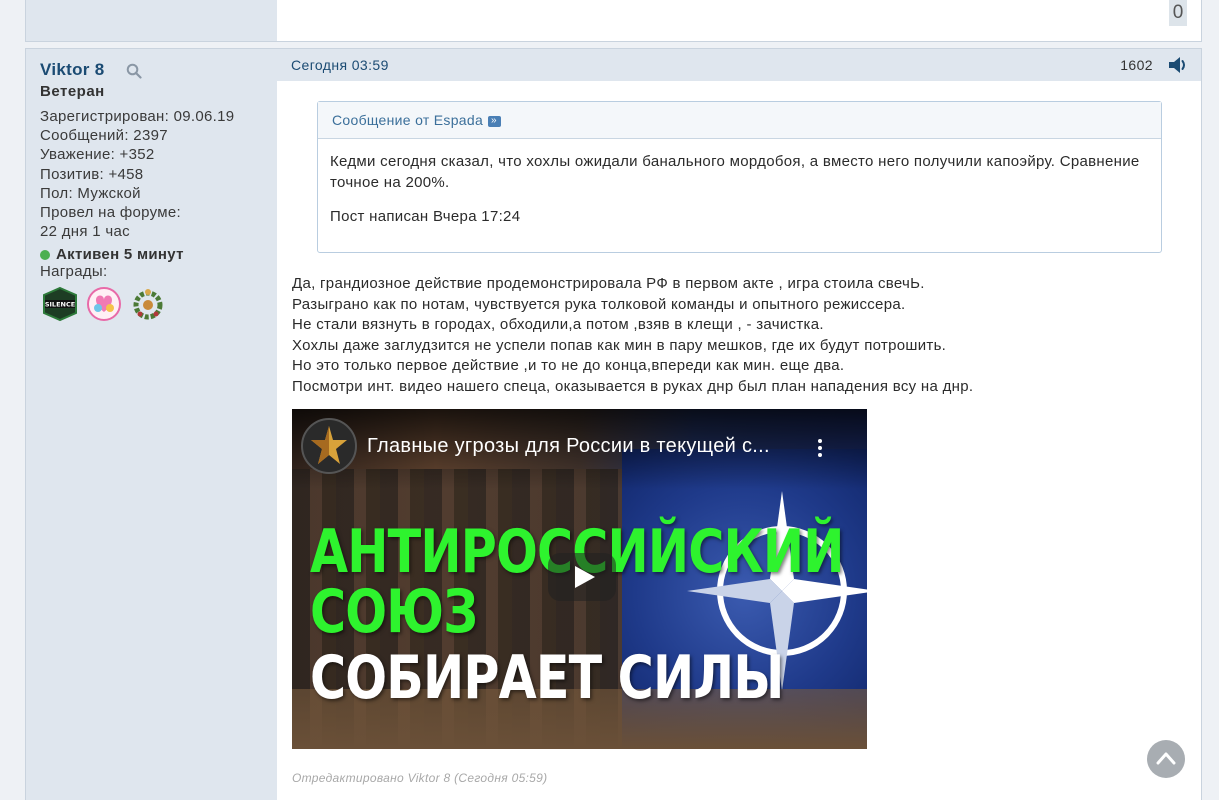  I want to click on awards-list: SILENCE, so click(158, 304).